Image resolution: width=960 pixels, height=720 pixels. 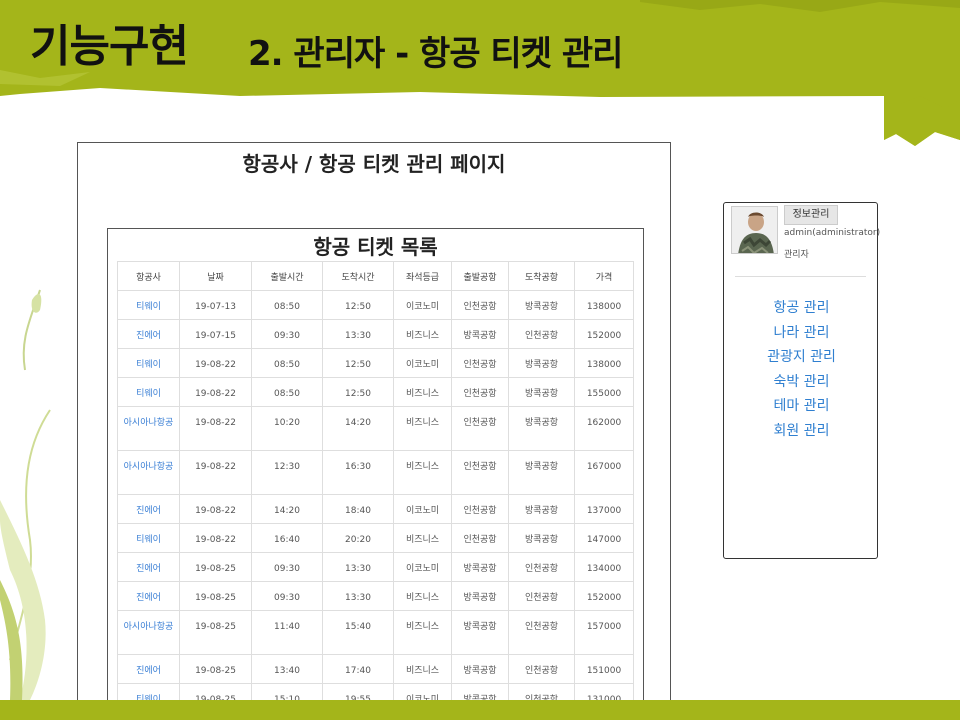 I want to click on admin-username: admin(administrator), so click(x=832, y=233).